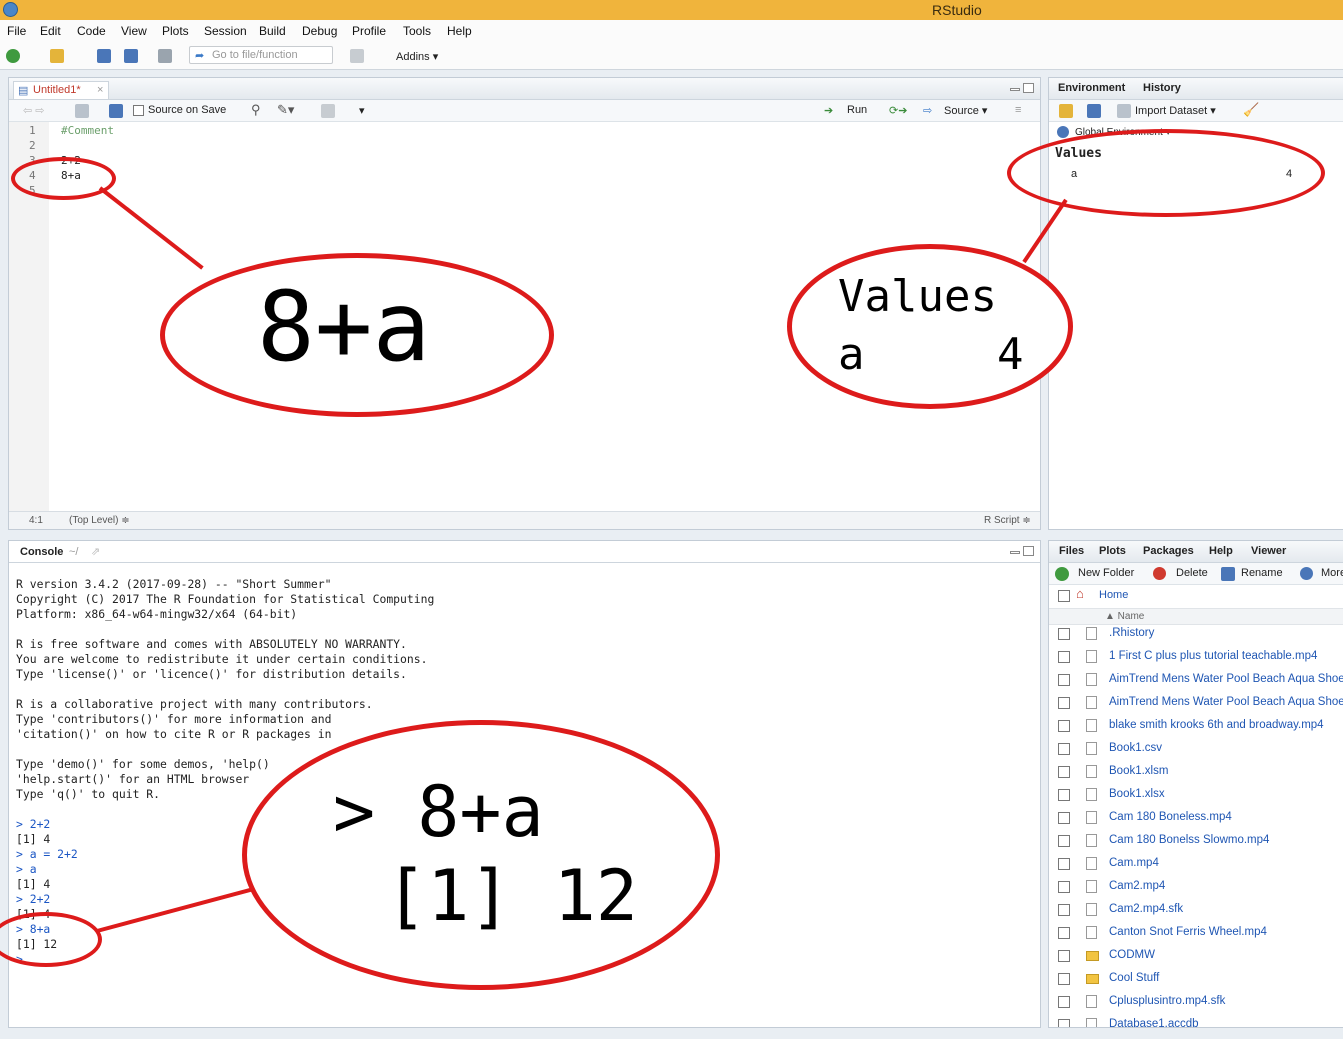 This screenshot has height=1039, width=1343. What do you see at coordinates (61, 90) in the screenshot?
I see `tab-untitled1: ▤ Untitled1* ×` at bounding box center [61, 90].